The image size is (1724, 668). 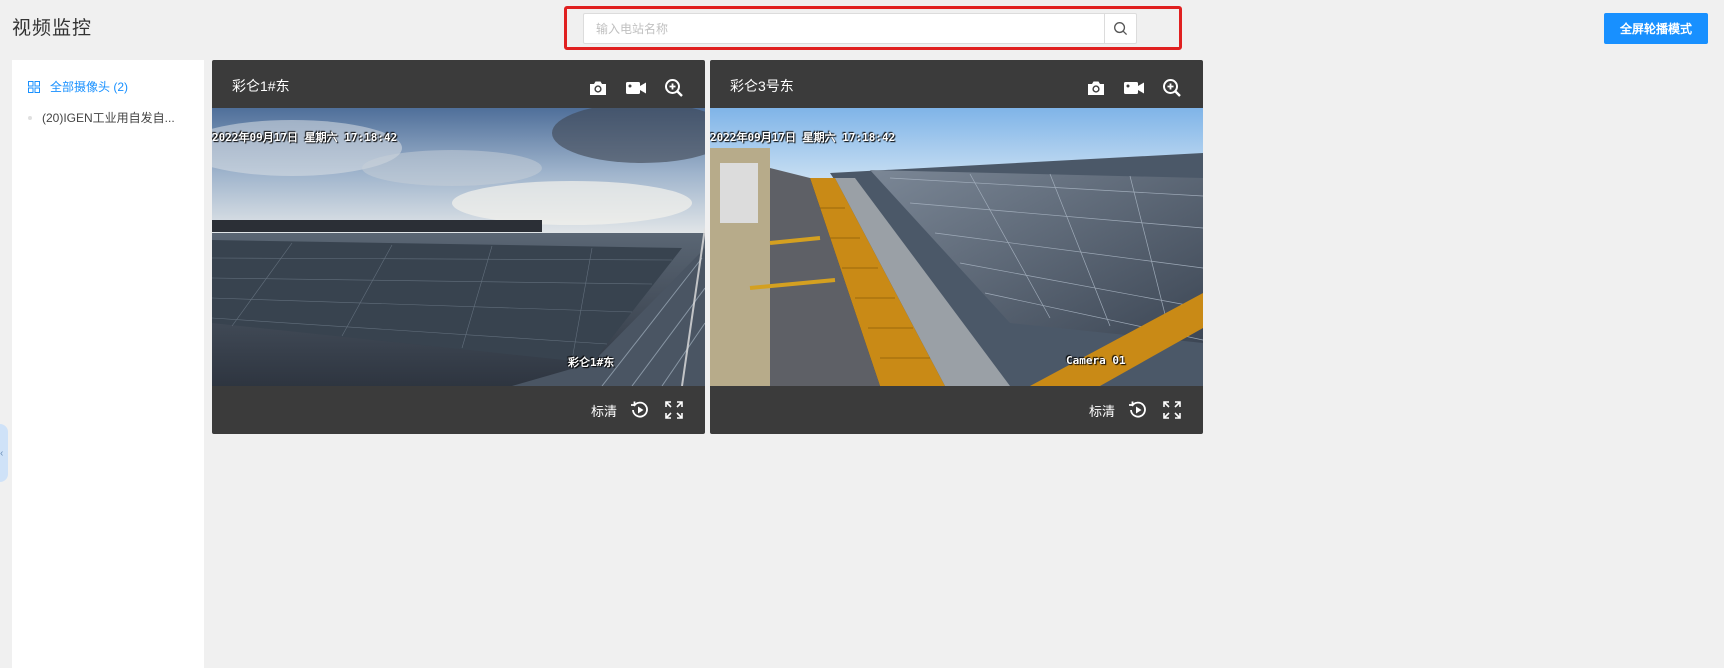 I want to click on chevron-left-icon: ‹, so click(x=2, y=453).